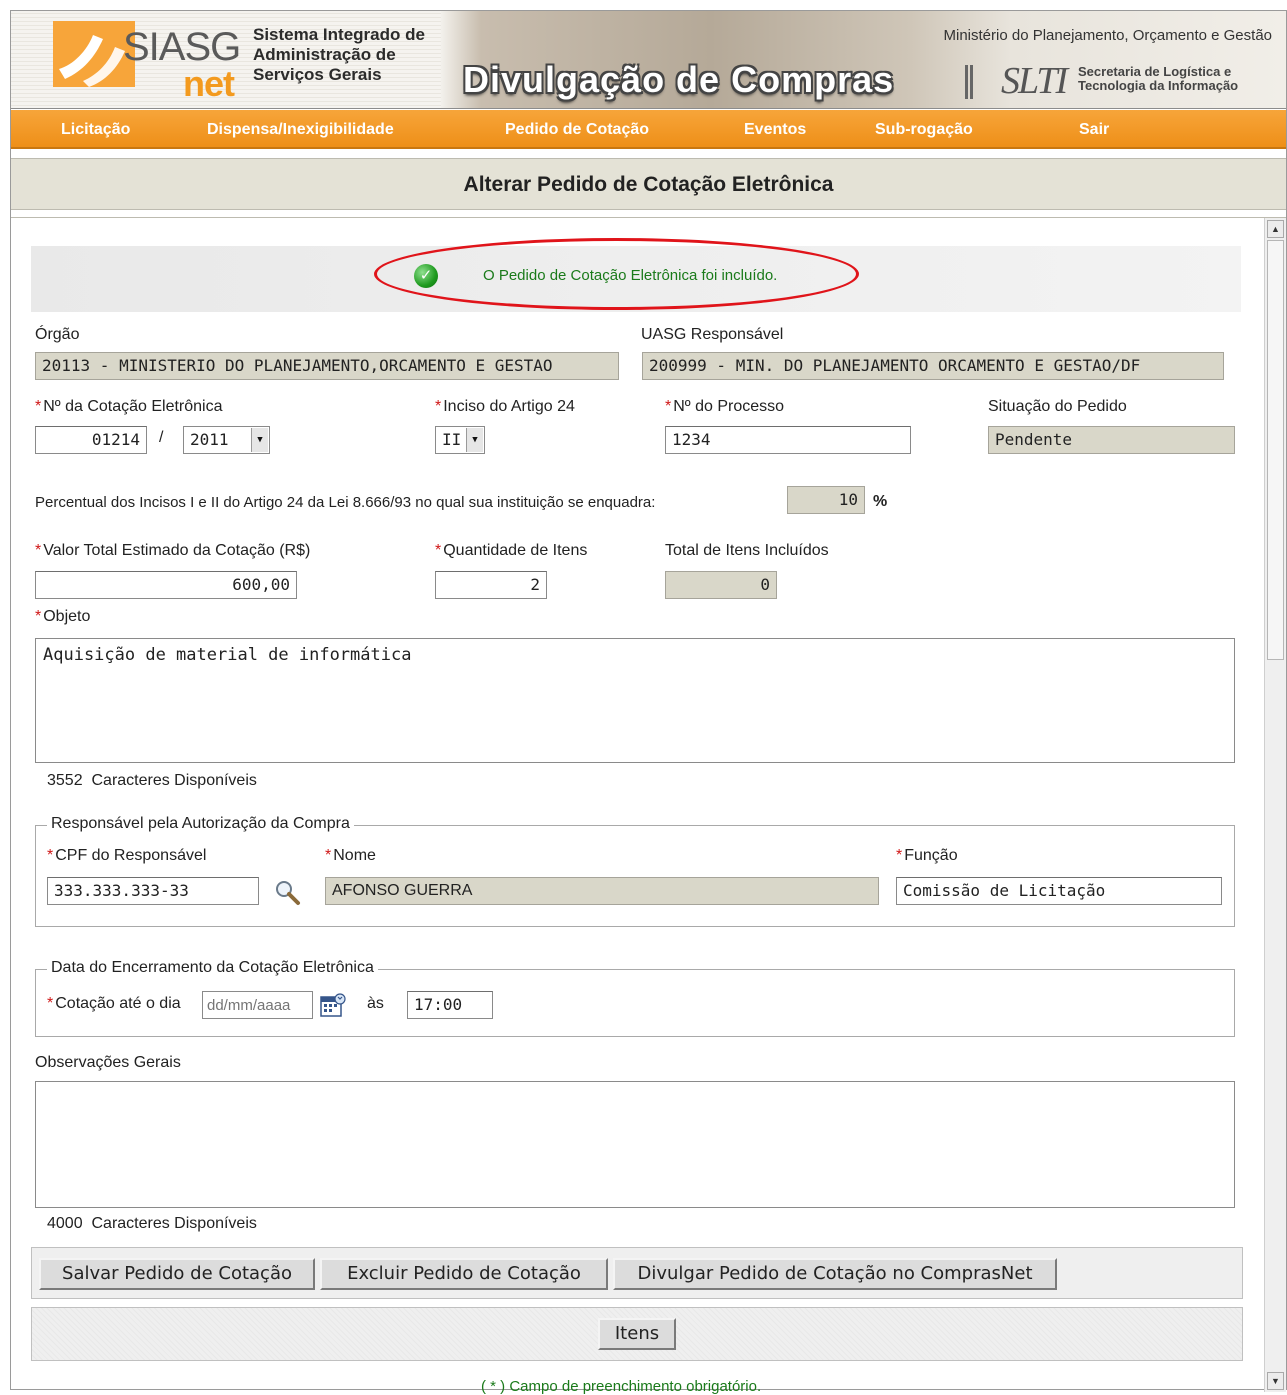 This screenshot has width=1287, height=1395. Describe the element at coordinates (257, 1005) in the screenshot. I see `date-input` at that location.